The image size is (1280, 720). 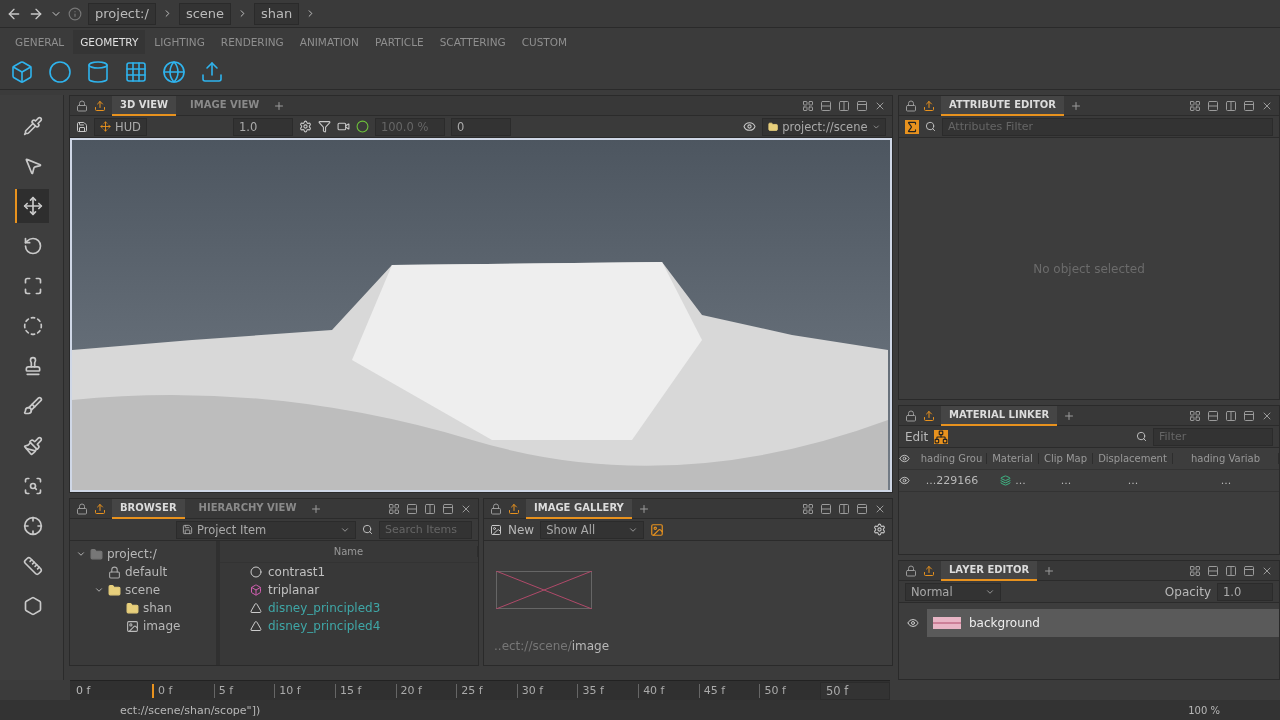 What do you see at coordinates (179, 41) in the screenshot?
I see `shelf-tab: LIGHTING` at bounding box center [179, 41].